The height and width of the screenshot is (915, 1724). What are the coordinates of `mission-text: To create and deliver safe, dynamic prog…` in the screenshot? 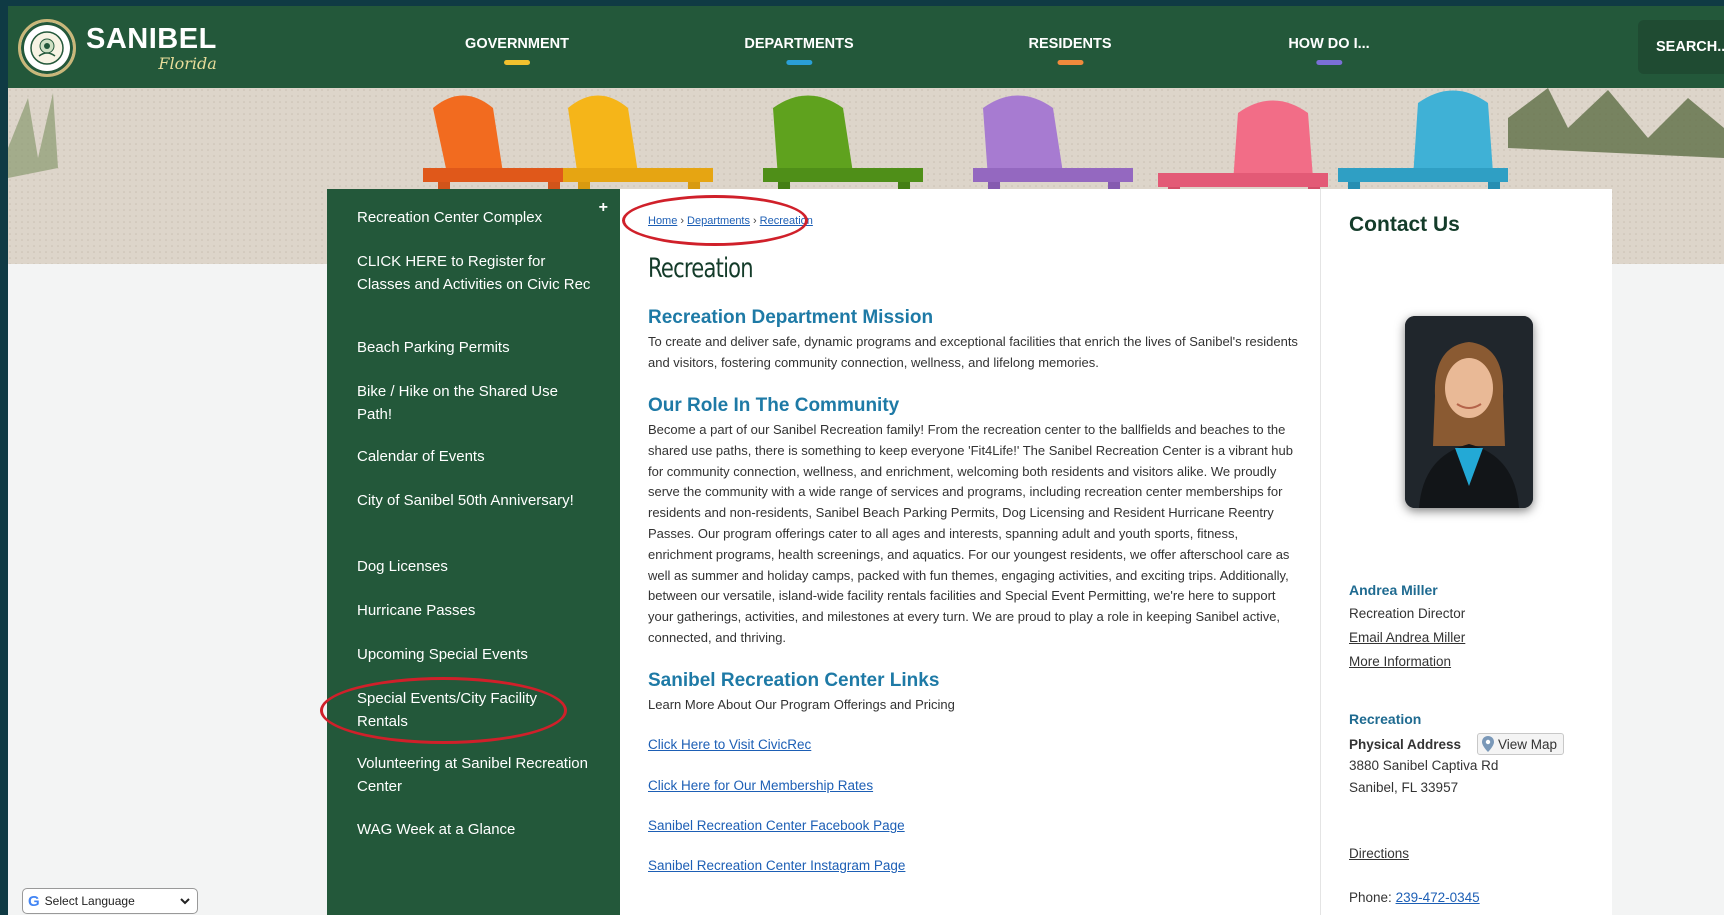 It's located at (973, 352).